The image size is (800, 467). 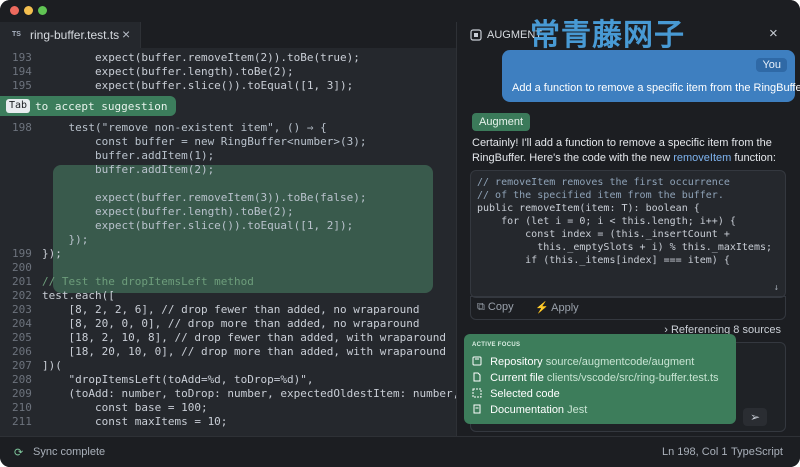 I want to click on close-tab-icon: ×, so click(x=126, y=34).